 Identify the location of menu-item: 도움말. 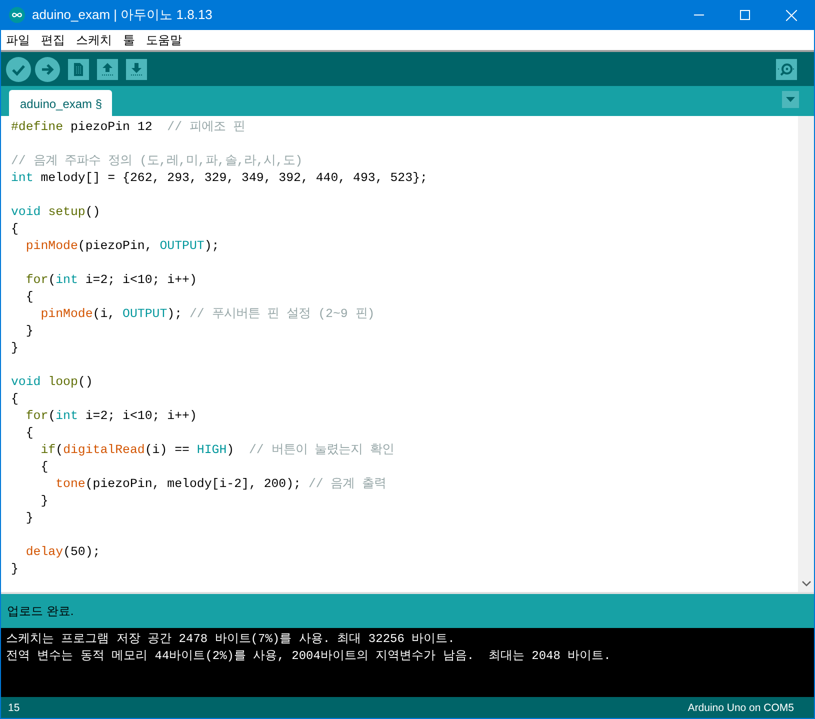
(164, 40).